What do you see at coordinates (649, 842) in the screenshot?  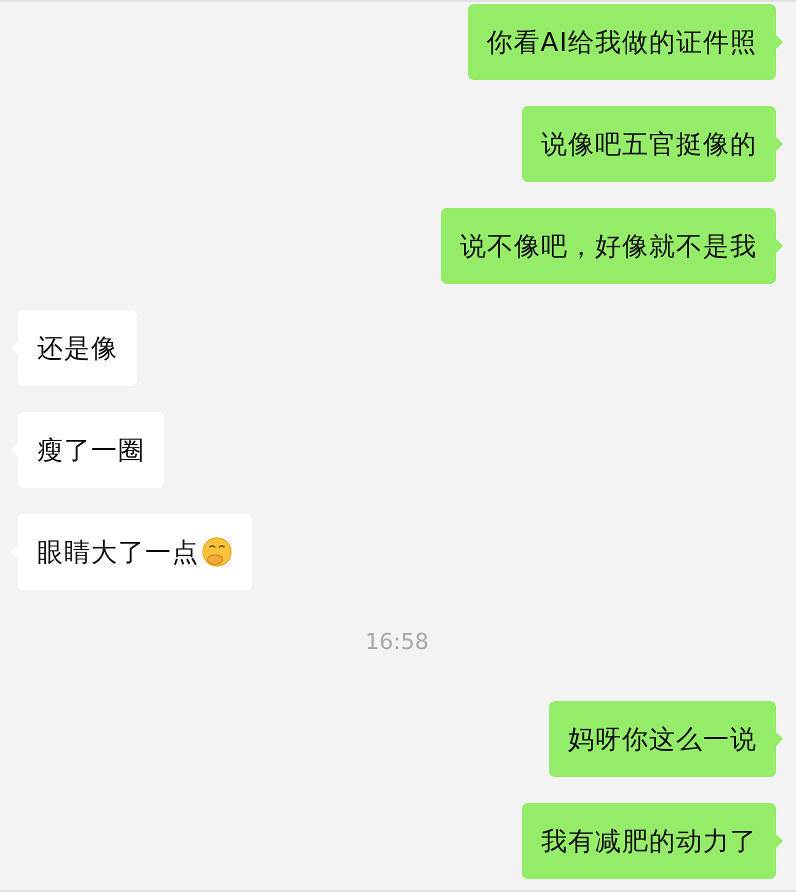 I see `message-text: 我有减肥的动力了` at bounding box center [649, 842].